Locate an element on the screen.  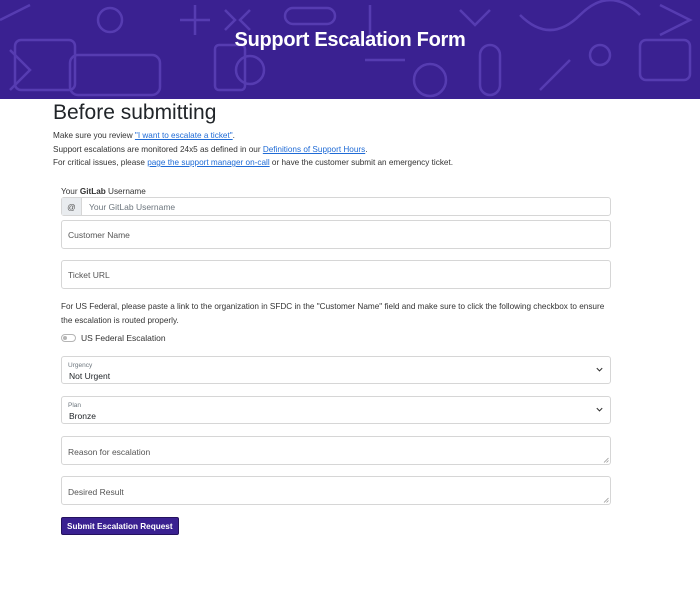
us-federal-toggle-row: US Federal Escalation is located at coordinates (113, 338).